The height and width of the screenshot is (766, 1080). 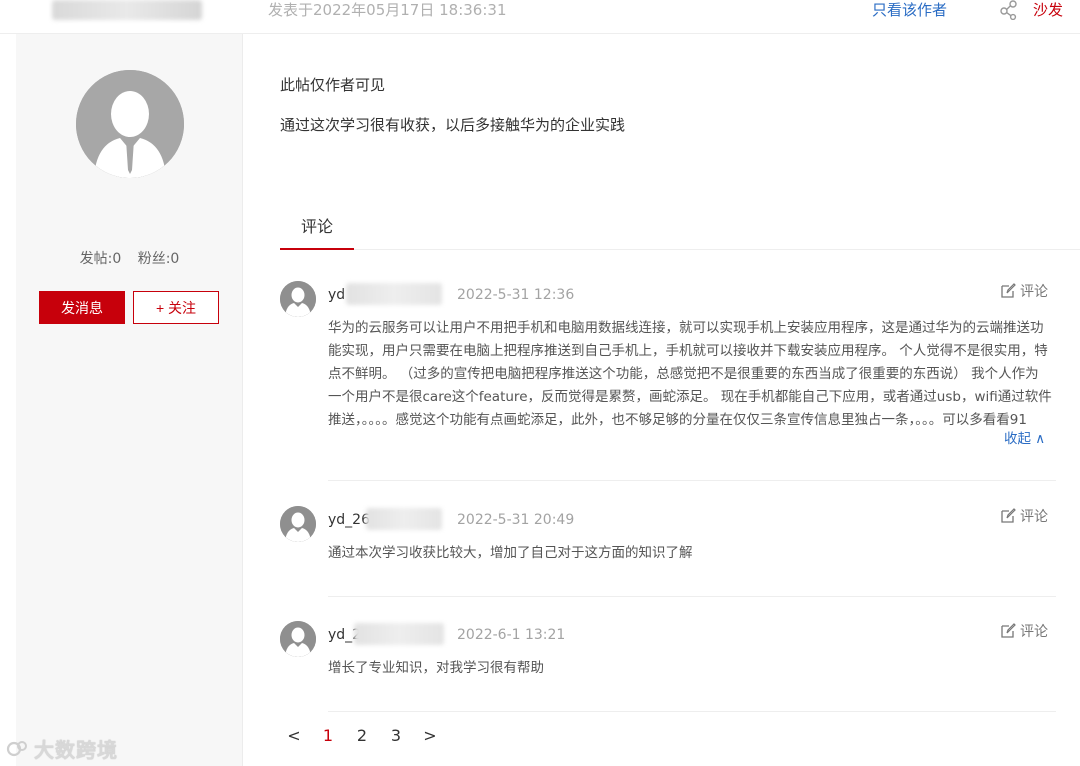 I want to click on page-2-button: 2, so click(x=362, y=735).